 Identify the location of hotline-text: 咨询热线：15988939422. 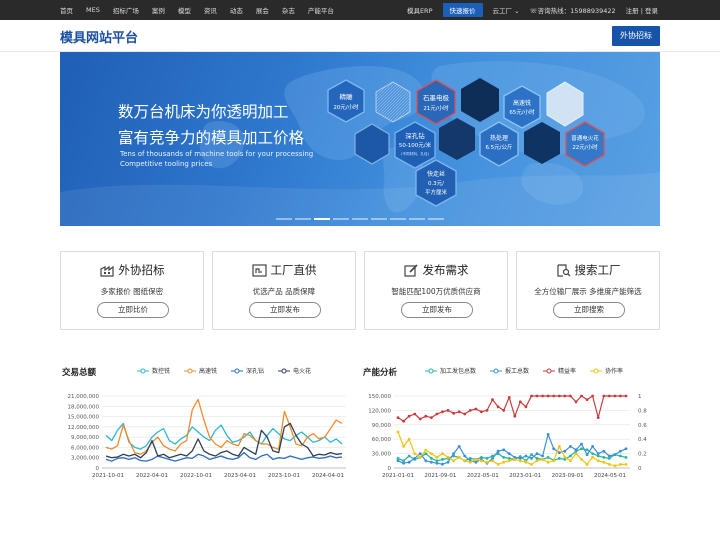
(576, 11).